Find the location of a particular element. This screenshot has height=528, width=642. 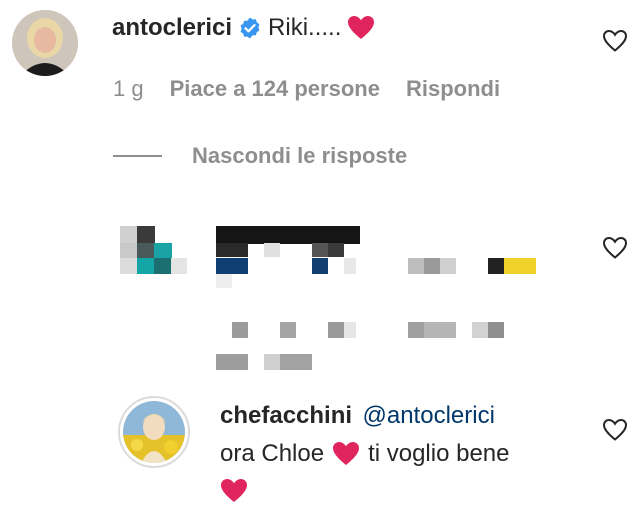

avatar-antoclerici is located at coordinates (45, 43).